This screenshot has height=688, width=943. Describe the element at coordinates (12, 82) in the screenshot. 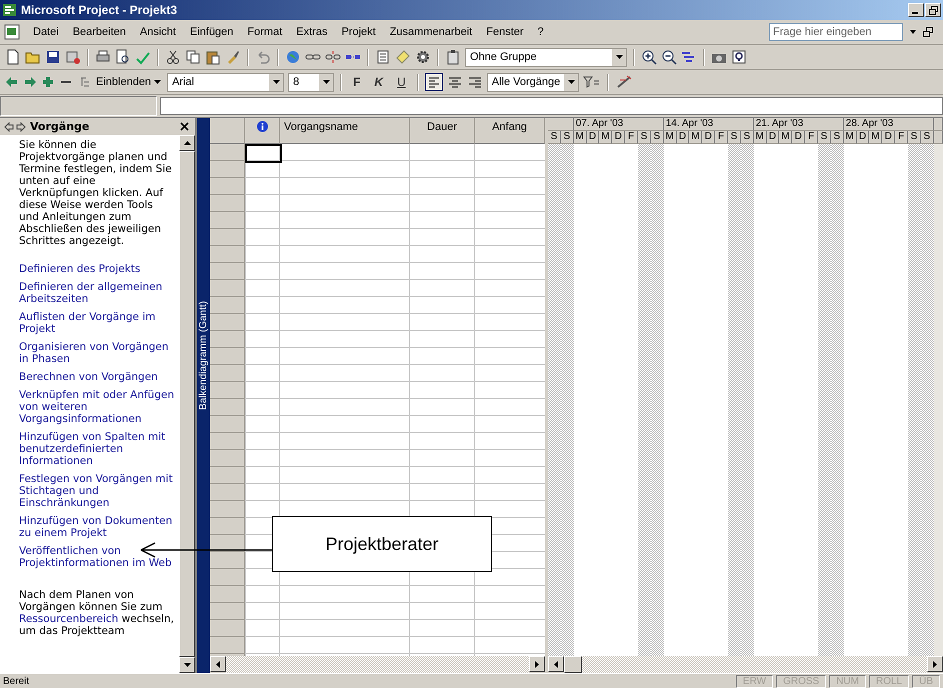

I see `arrow-left-icon` at that location.